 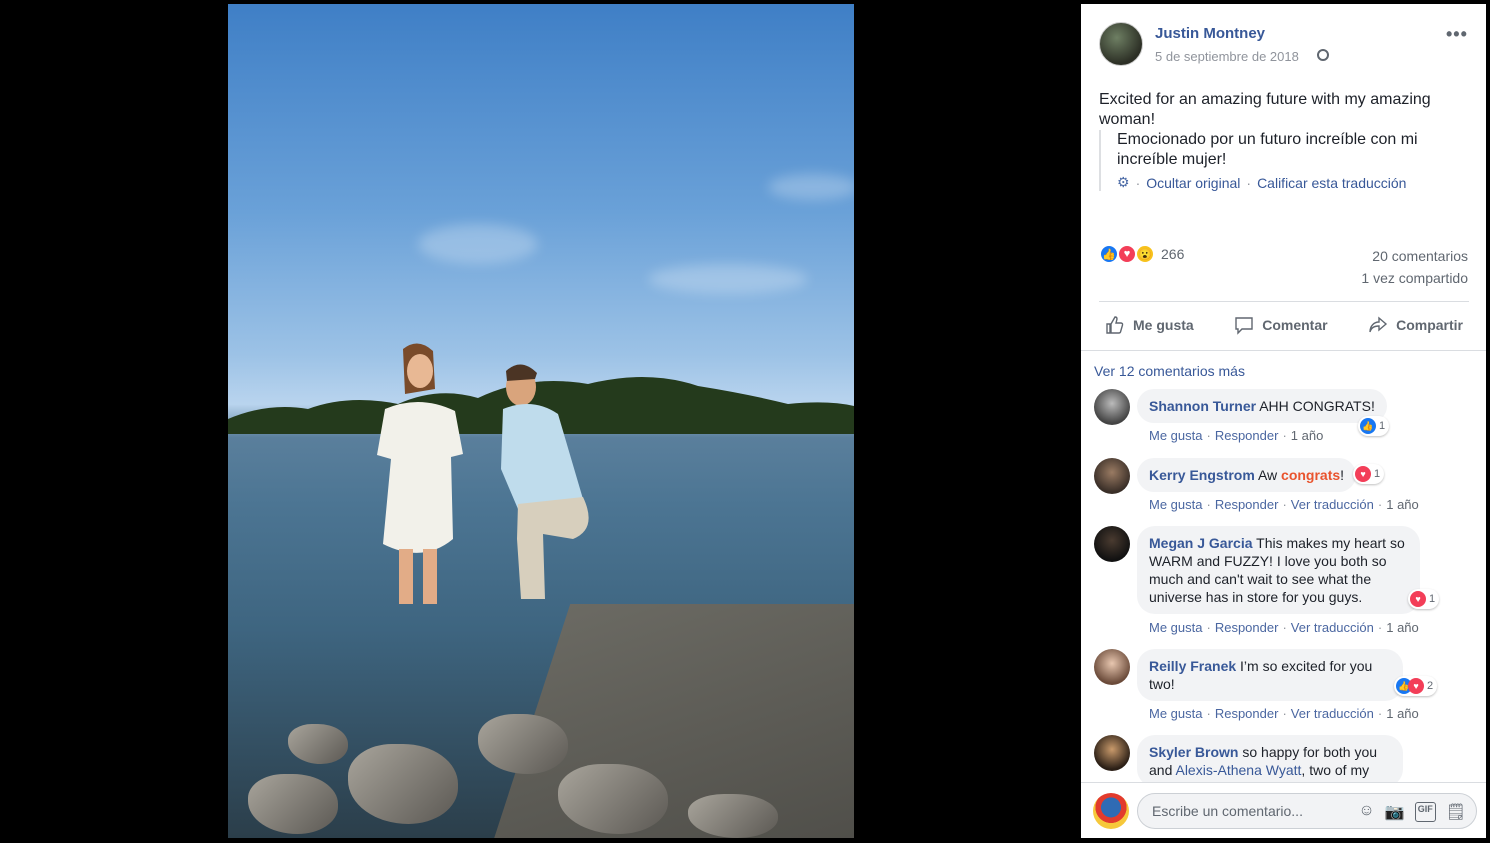 I want to click on post-date: 5 de septiembre de 2018, so click(x=1227, y=56).